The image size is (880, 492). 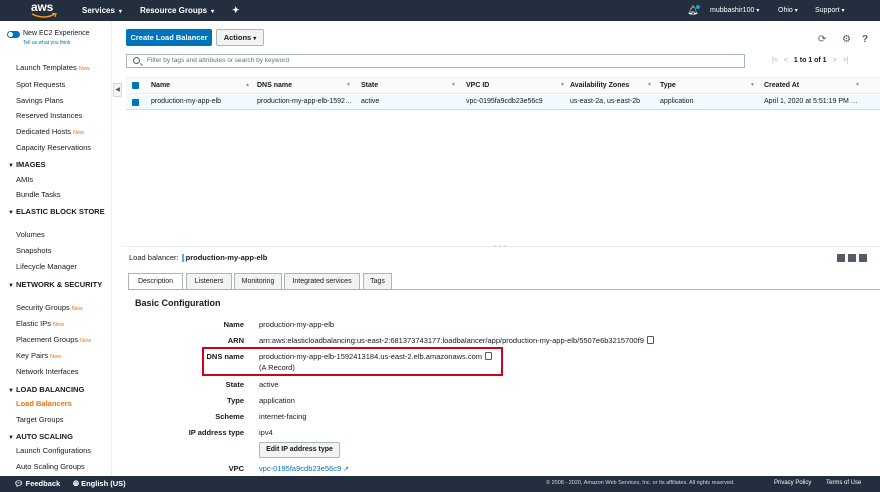 What do you see at coordinates (377, 281) in the screenshot?
I see `tab-tags: Tags` at bounding box center [377, 281].